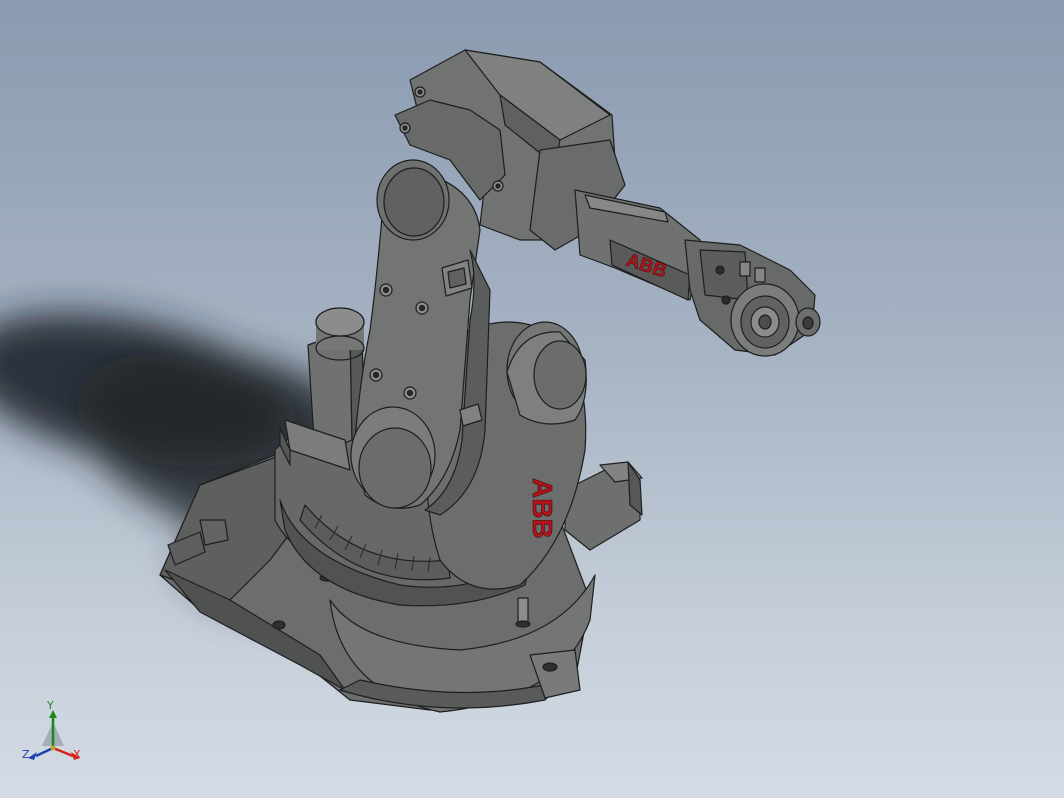 The height and width of the screenshot is (798, 1064). I want to click on triad-graphic, so click(54, 735).